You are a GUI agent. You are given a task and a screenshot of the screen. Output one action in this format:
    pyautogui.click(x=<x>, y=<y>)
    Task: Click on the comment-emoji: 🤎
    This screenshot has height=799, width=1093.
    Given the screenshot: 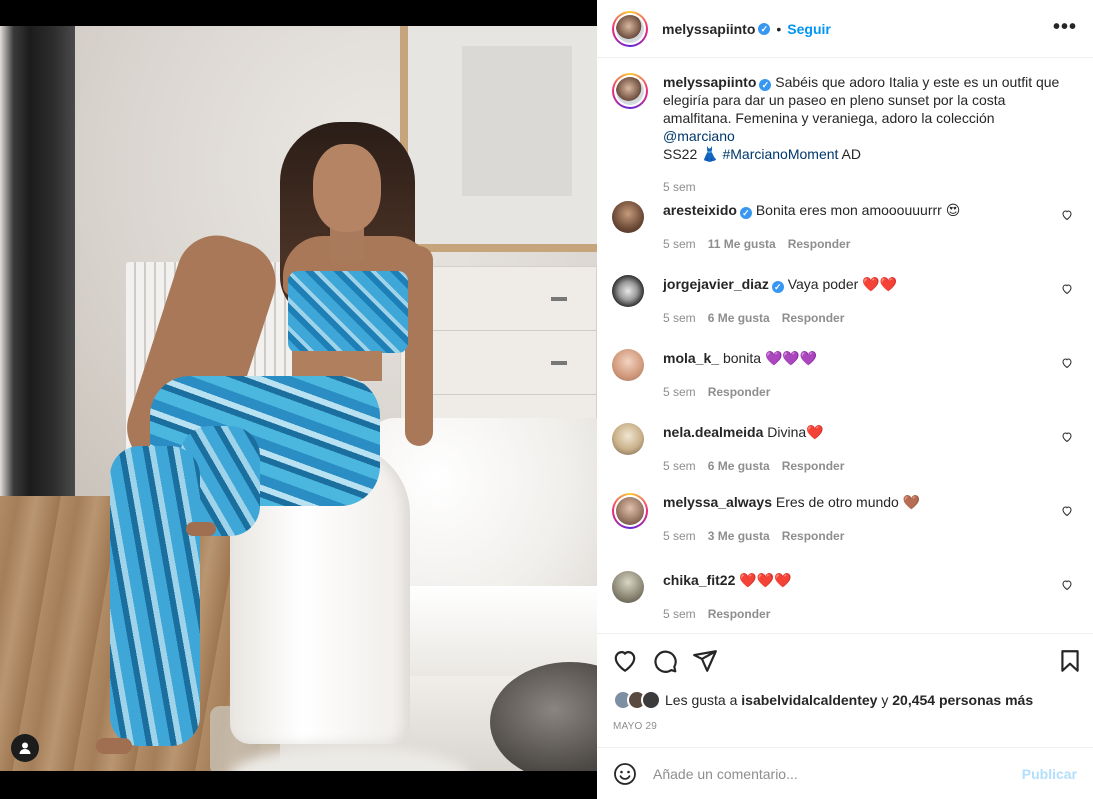 What is the action you would take?
    pyautogui.click(x=911, y=503)
    